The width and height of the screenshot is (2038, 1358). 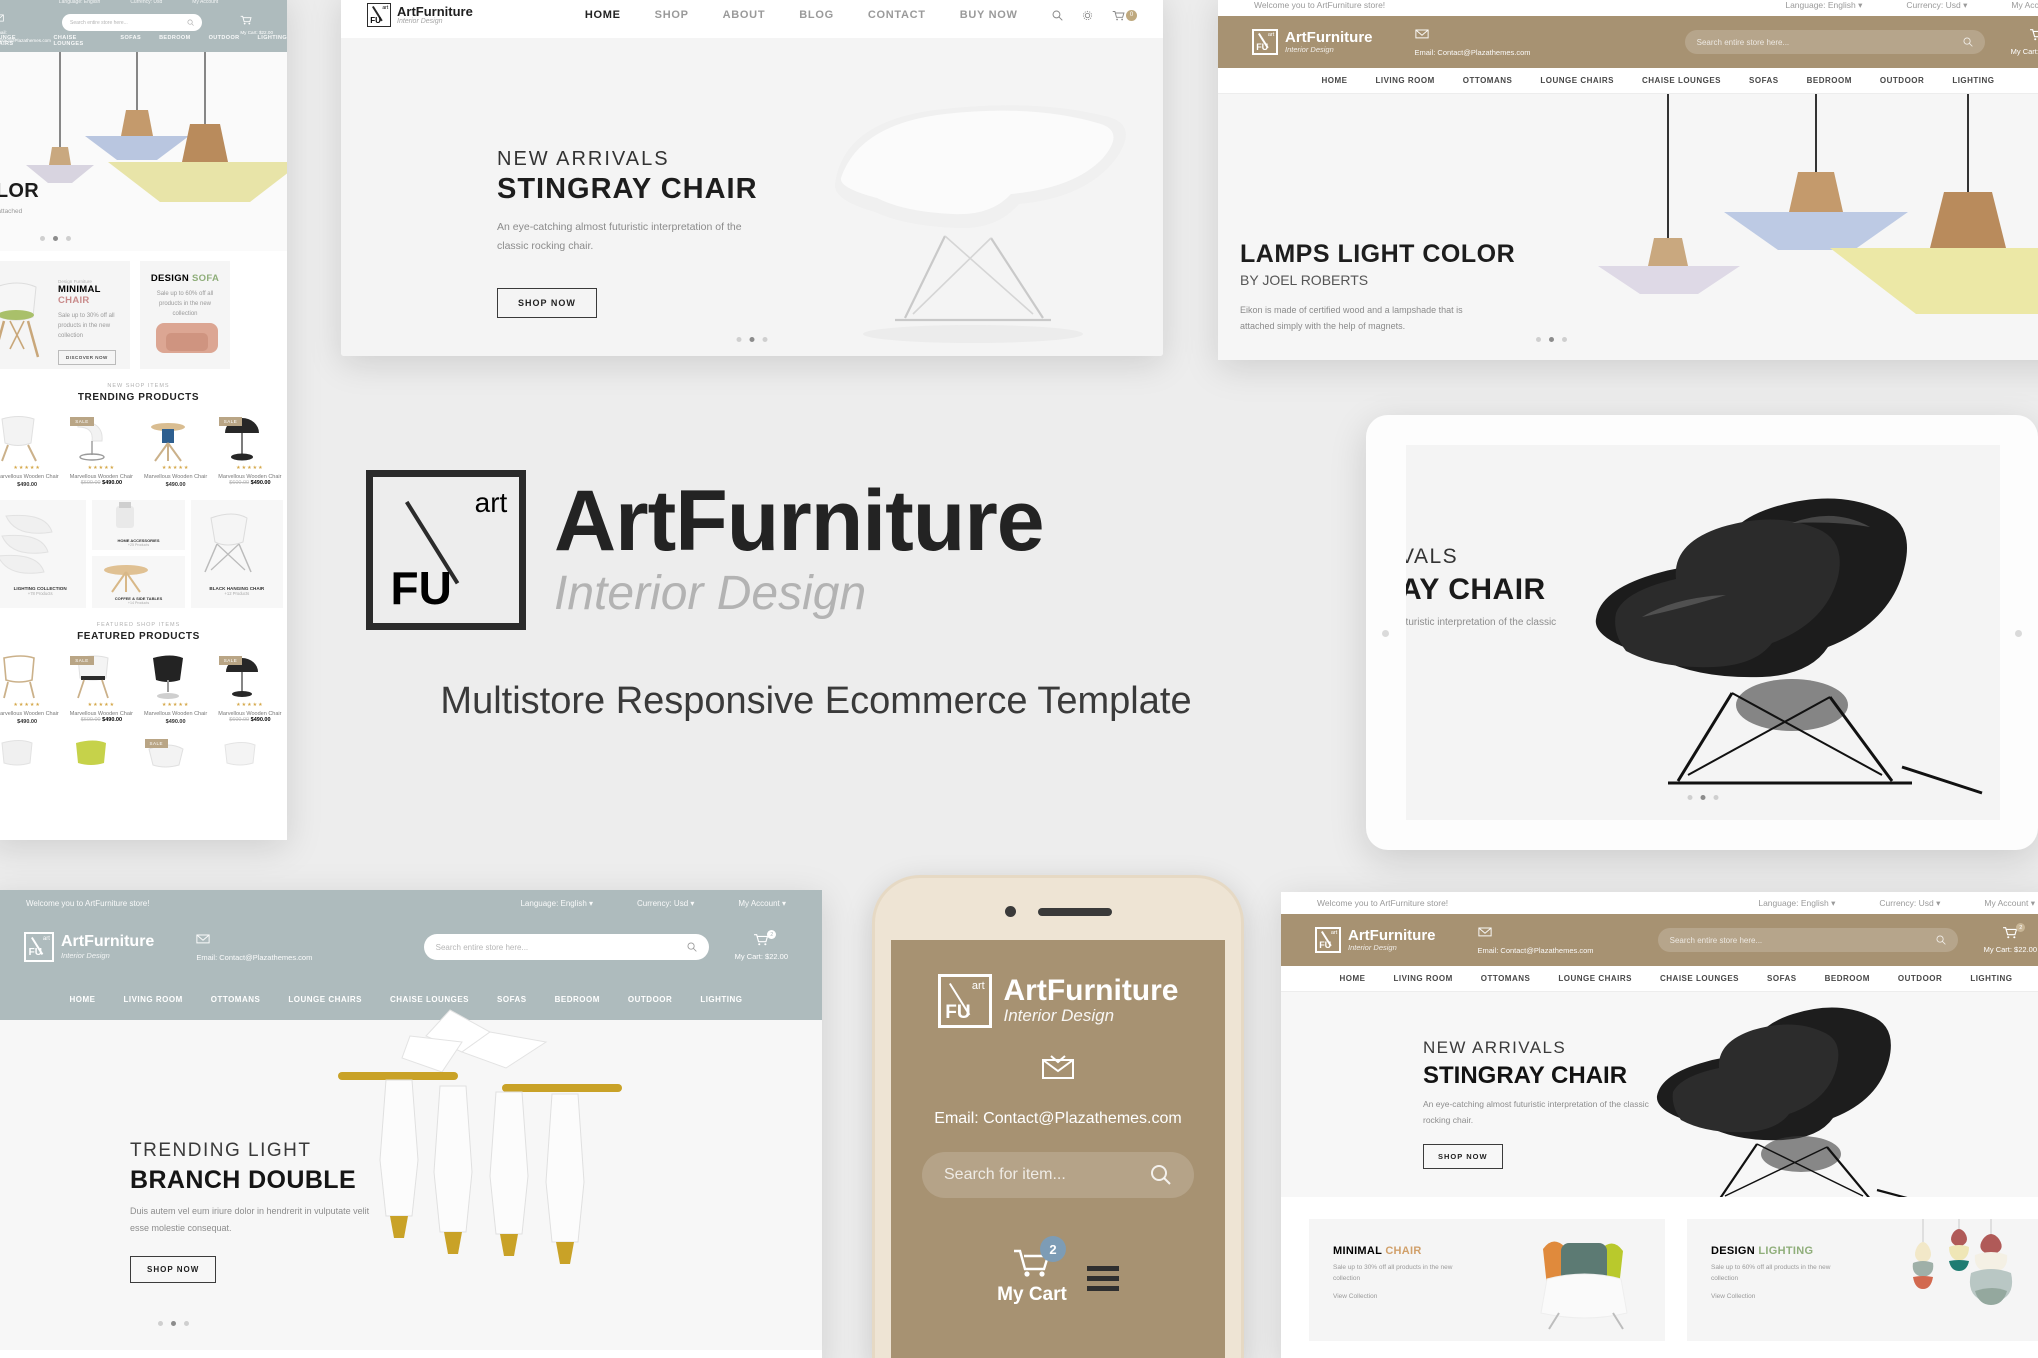 What do you see at coordinates (256, 25) in the screenshot?
I see `left-strip-cart: My Cart: $22.00` at bounding box center [256, 25].